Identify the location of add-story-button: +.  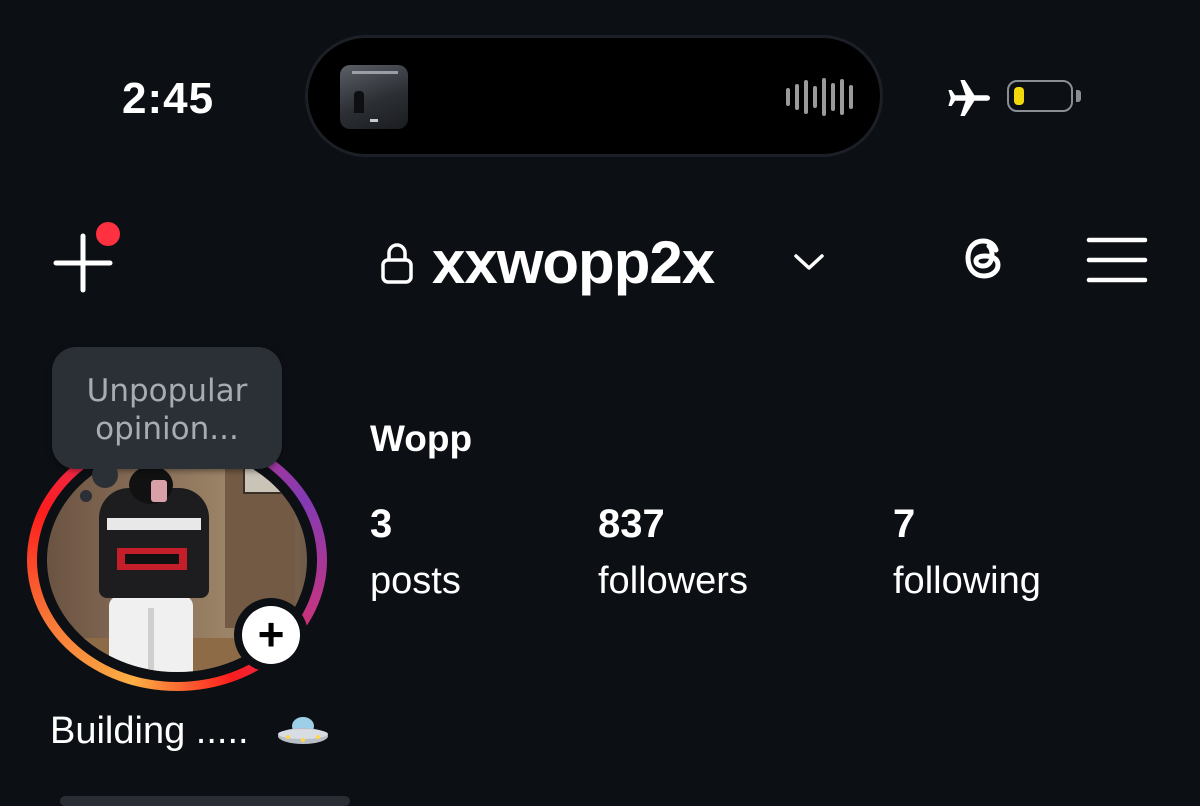
(271, 635).